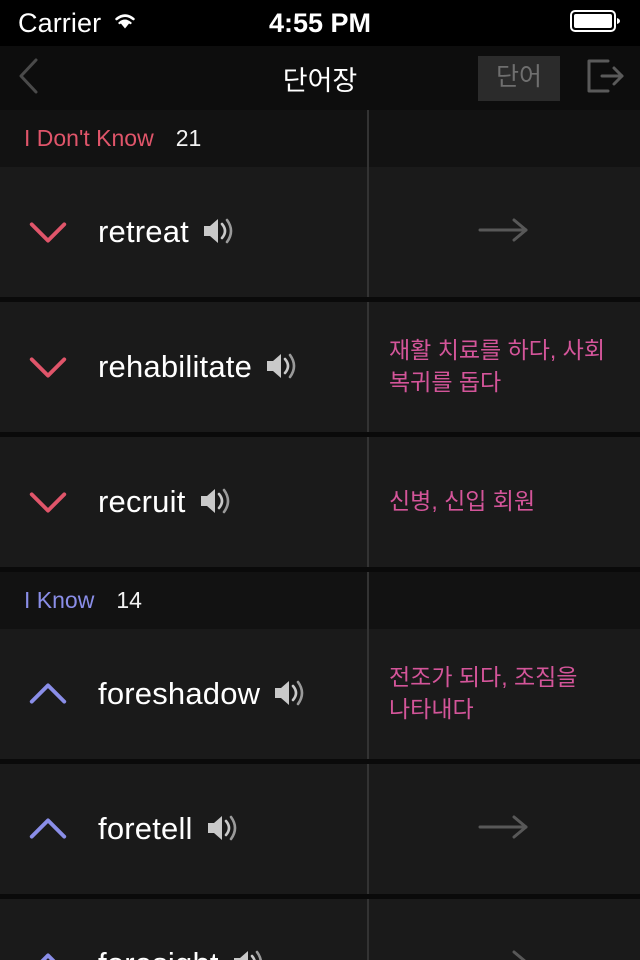 The width and height of the screenshot is (640, 960). I want to click on word-label: foretell, so click(145, 828).